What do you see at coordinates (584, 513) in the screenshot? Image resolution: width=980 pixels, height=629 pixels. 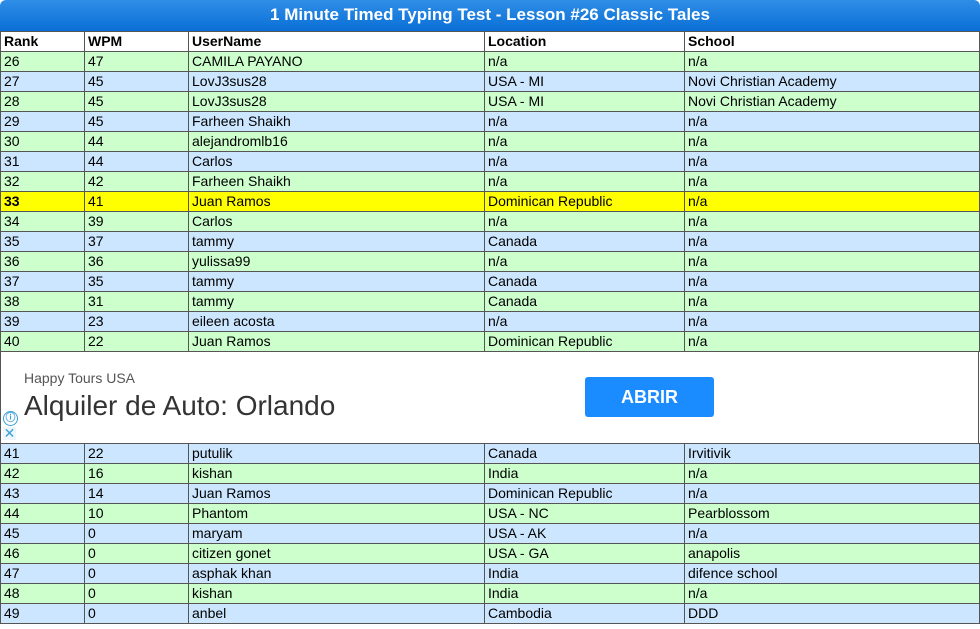 I see `cell-location: USA - NC` at bounding box center [584, 513].